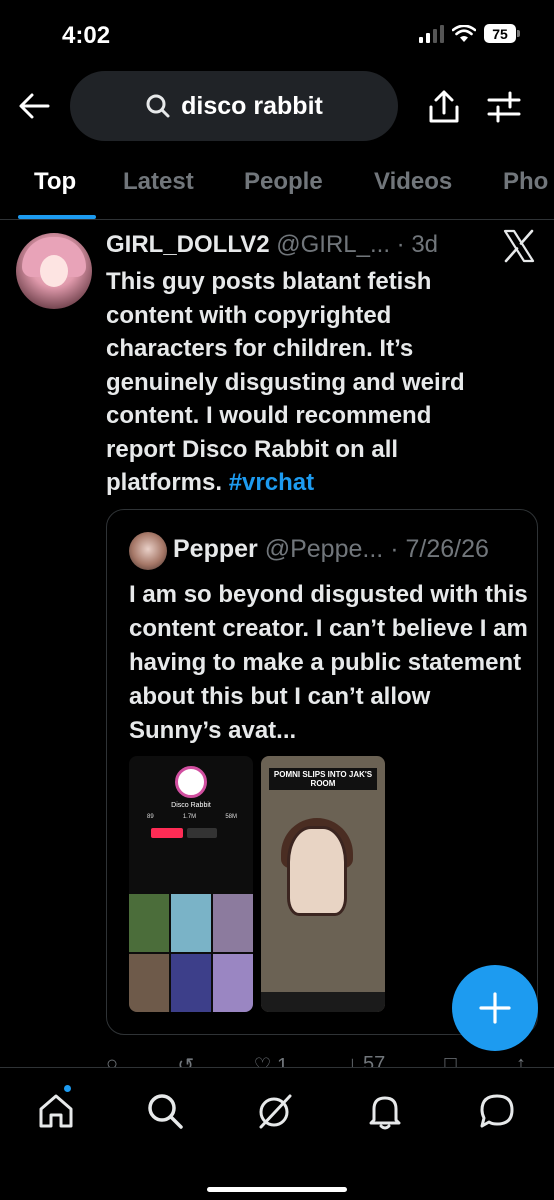  What do you see at coordinates (425, 244) in the screenshot?
I see `post-time: 3d` at bounding box center [425, 244].